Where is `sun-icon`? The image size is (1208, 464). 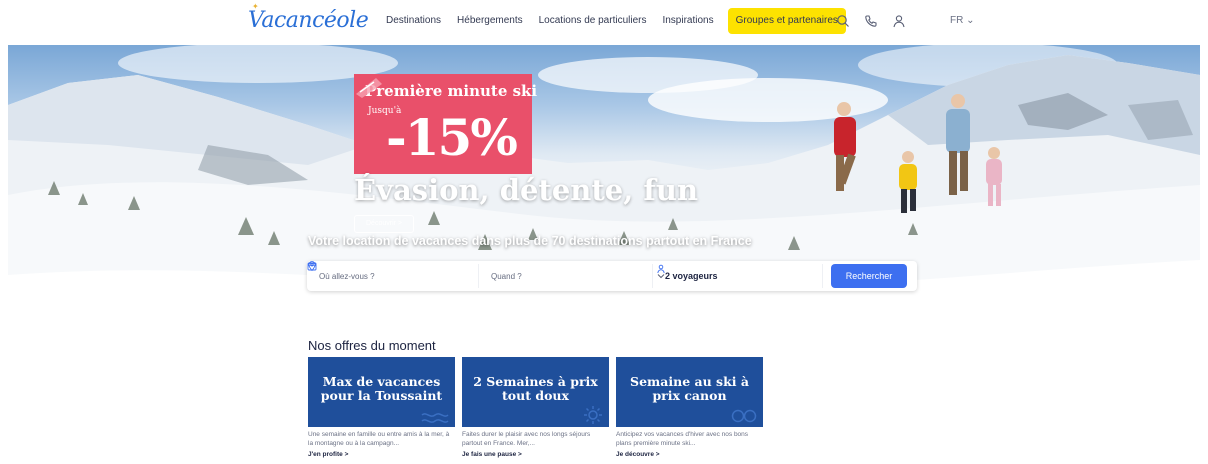 sun-icon is located at coordinates (593, 415).